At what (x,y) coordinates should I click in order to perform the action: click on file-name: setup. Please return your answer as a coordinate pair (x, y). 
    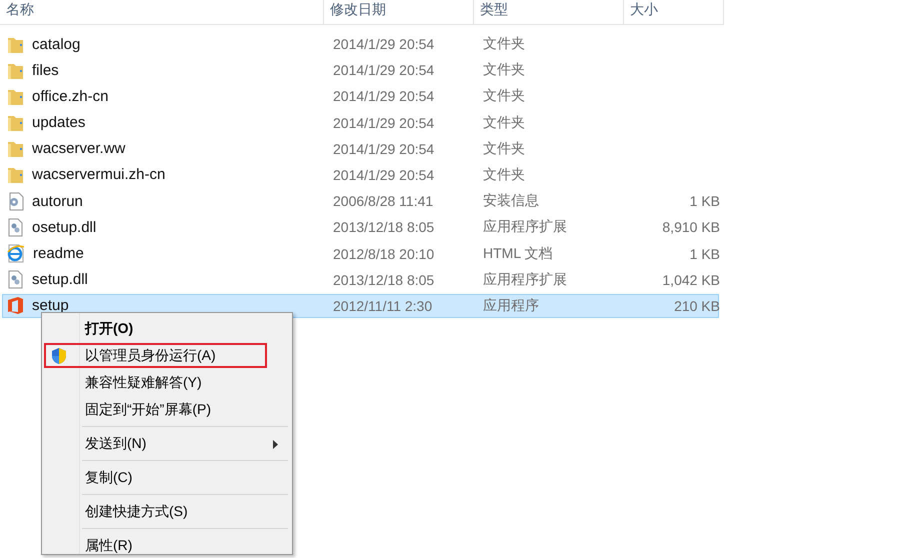
    Looking at the image, I should click on (50, 305).